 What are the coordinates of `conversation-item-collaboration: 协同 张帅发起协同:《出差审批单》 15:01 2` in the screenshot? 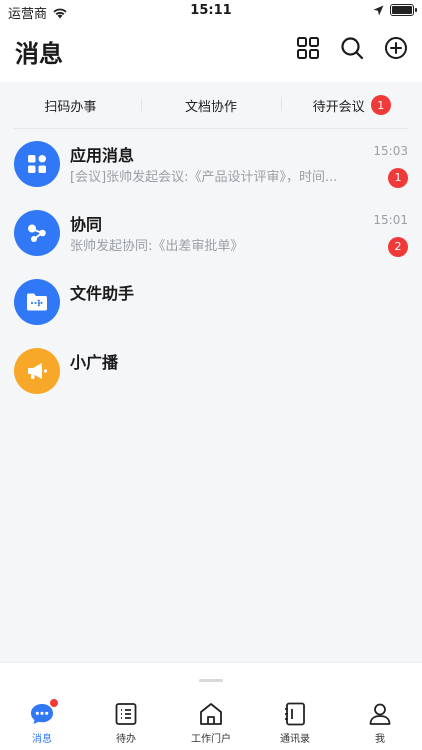 It's located at (211, 232).